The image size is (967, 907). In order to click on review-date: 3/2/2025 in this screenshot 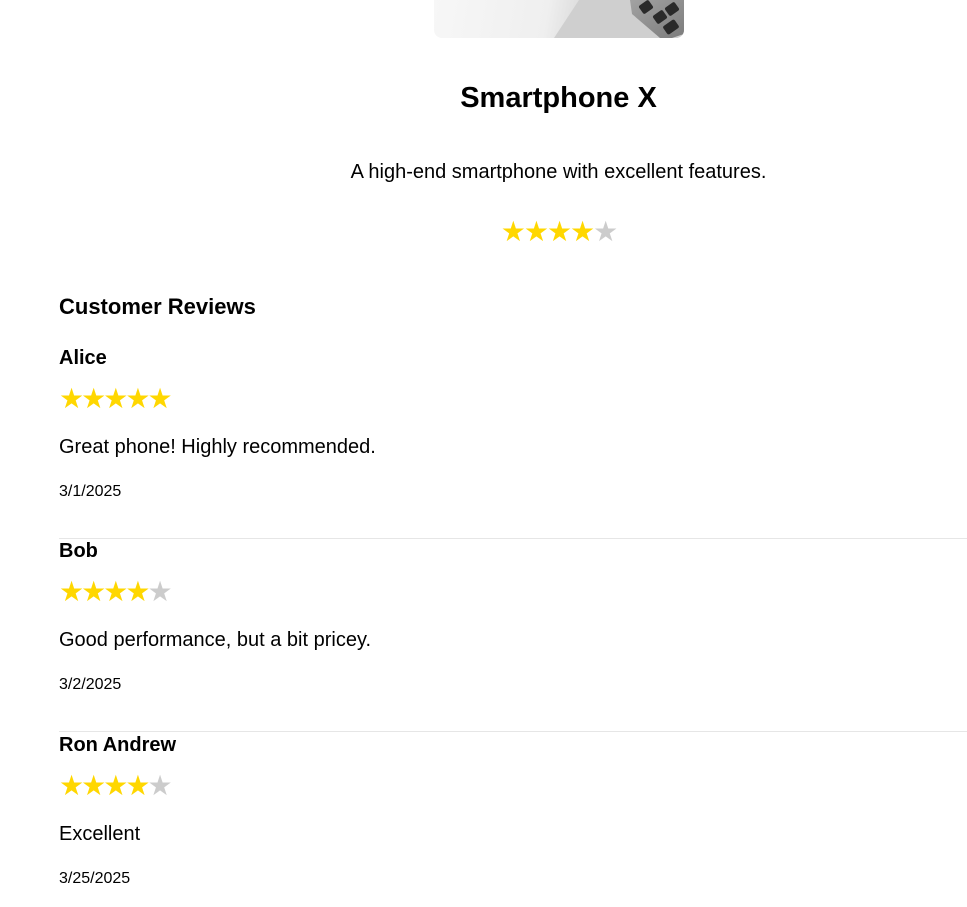, I will do `click(90, 684)`.